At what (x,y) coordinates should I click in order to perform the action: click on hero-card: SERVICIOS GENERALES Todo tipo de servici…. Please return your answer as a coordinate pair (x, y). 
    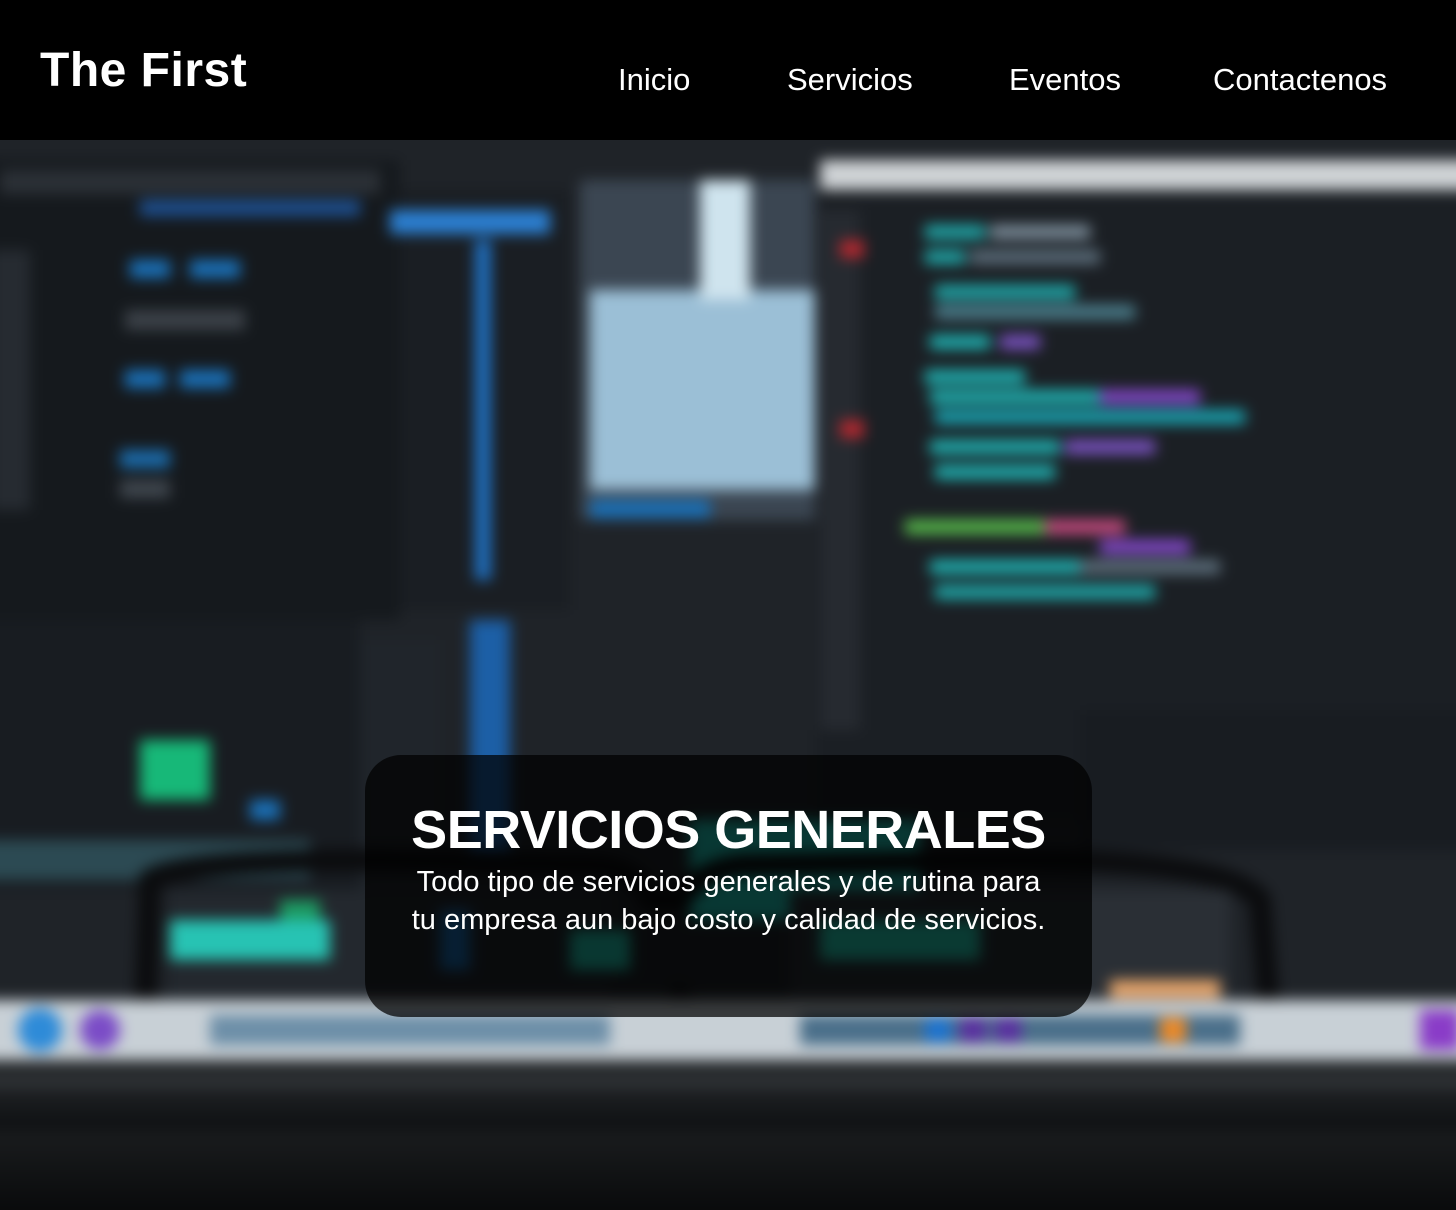
    Looking at the image, I should click on (728, 886).